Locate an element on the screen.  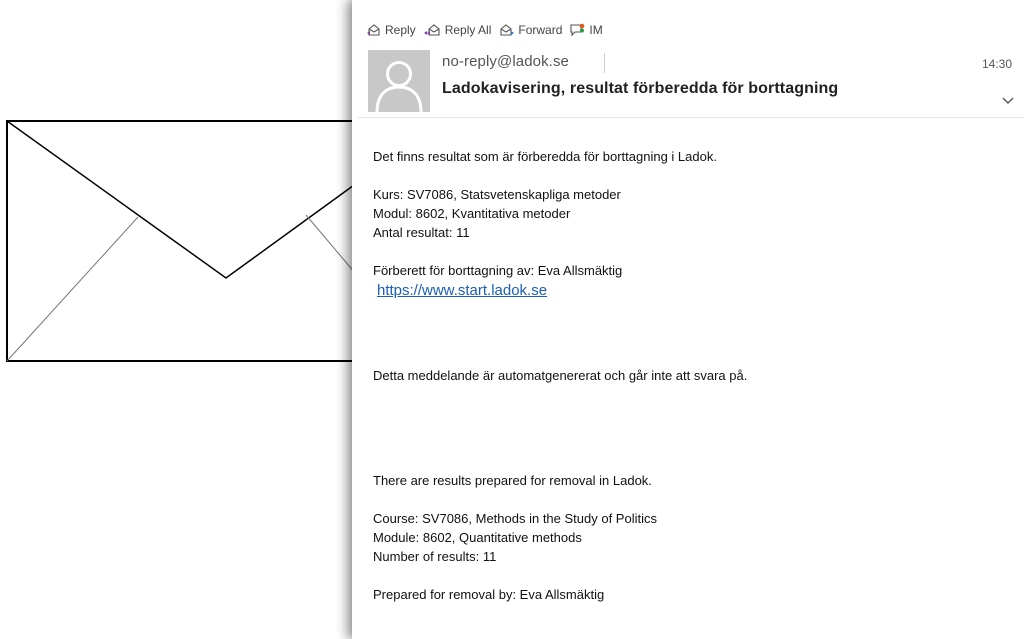
ladok-link: https://www.start.ladok.se is located at coordinates (462, 290).